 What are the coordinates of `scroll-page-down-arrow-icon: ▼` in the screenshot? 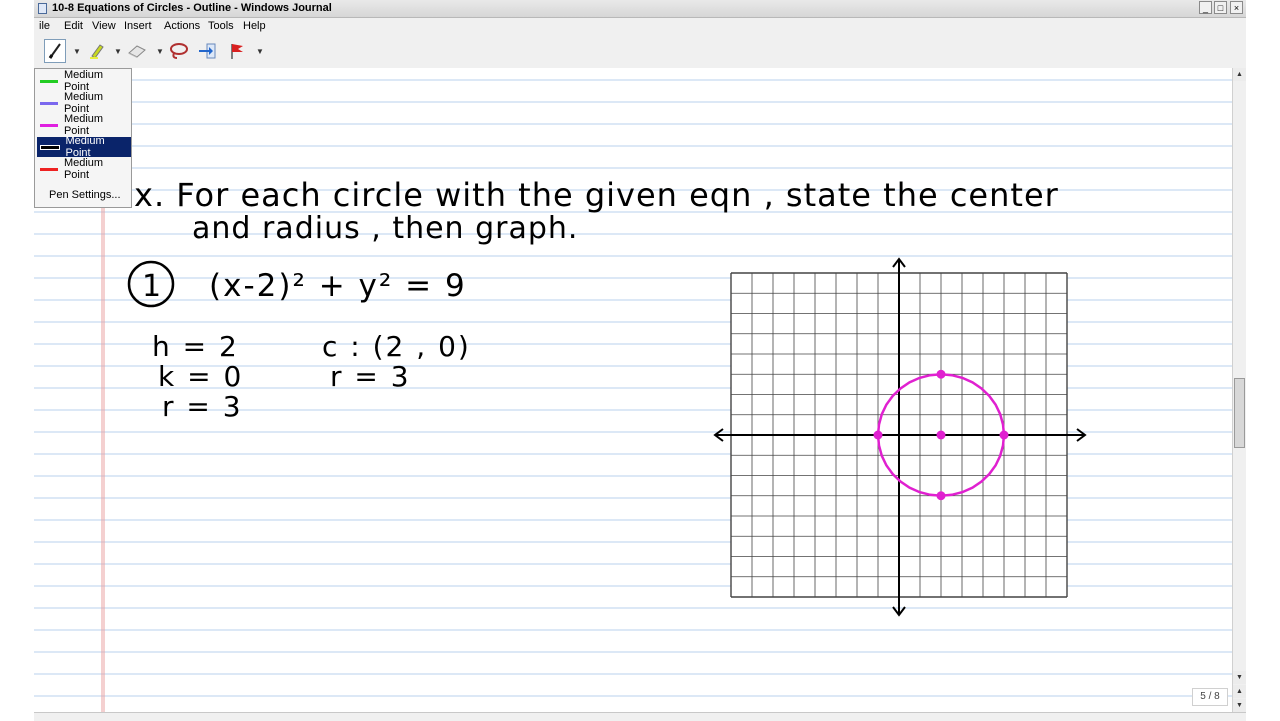 It's located at (1239, 705).